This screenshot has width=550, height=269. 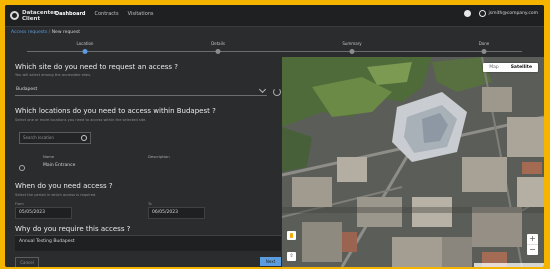 I want to click on zoom-in-button: +, so click(x=532, y=239).